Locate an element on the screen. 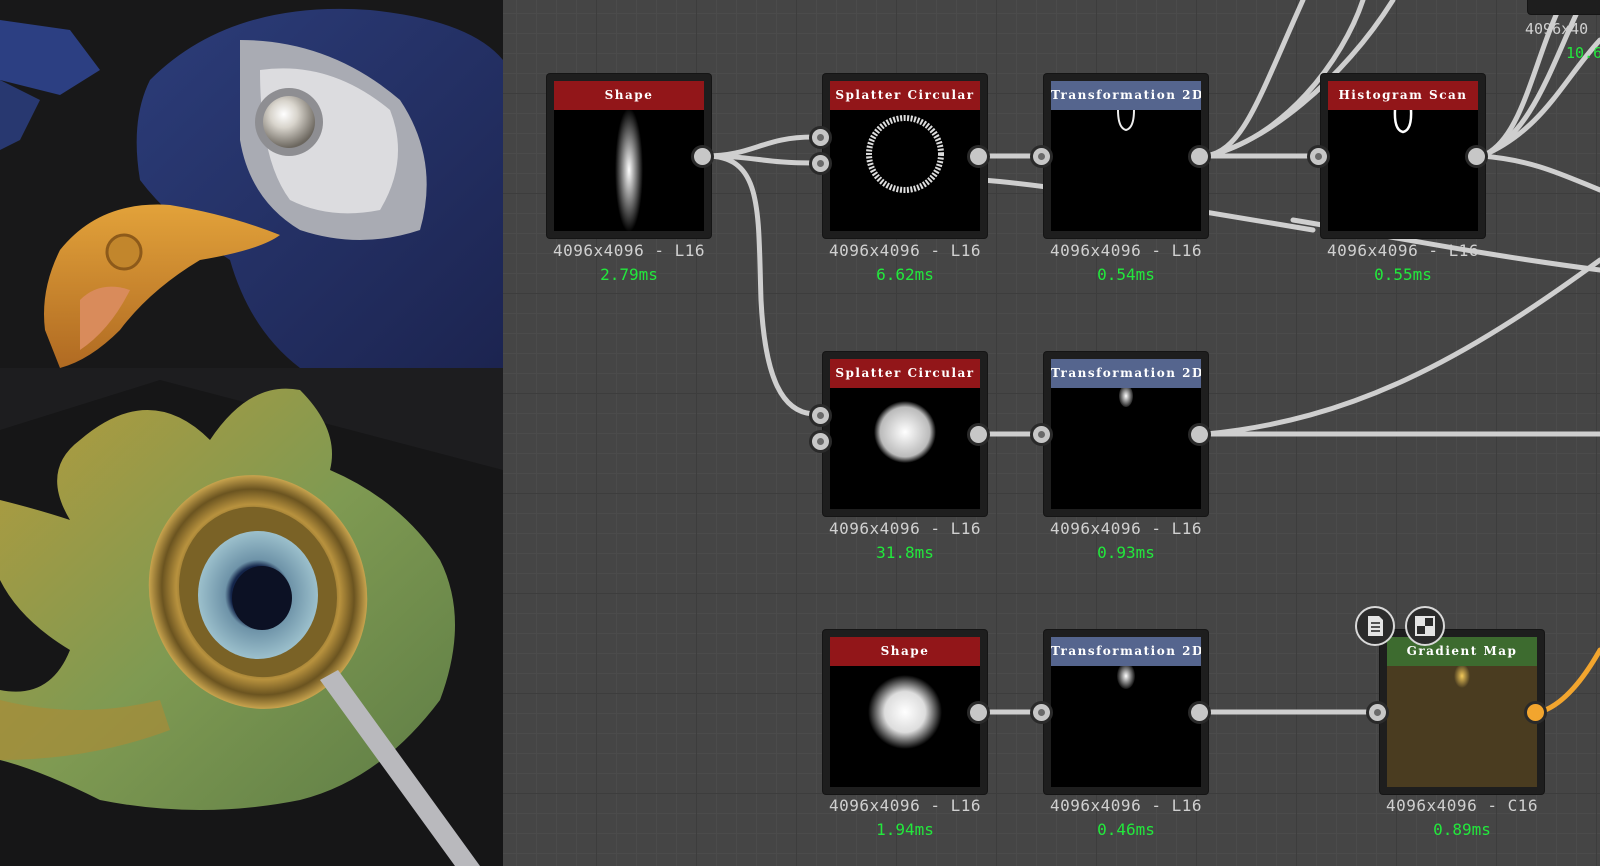 The width and height of the screenshot is (1600, 866). partial-node-time: 10.6 is located at coordinates (1583, 53).